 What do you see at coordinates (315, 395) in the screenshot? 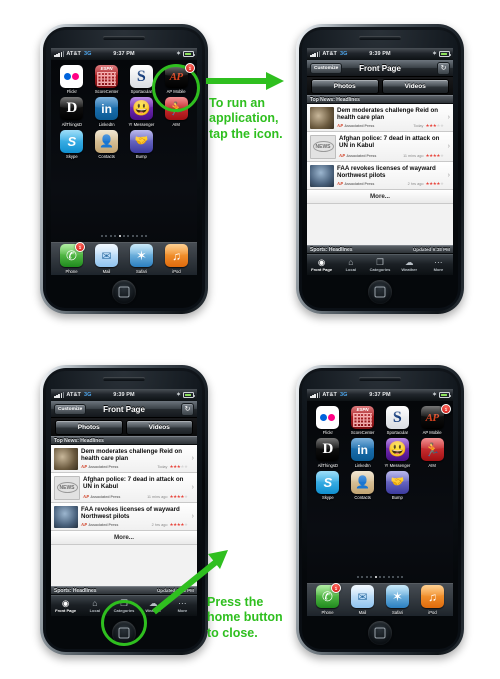
I see `signal-icon` at bounding box center [315, 395].